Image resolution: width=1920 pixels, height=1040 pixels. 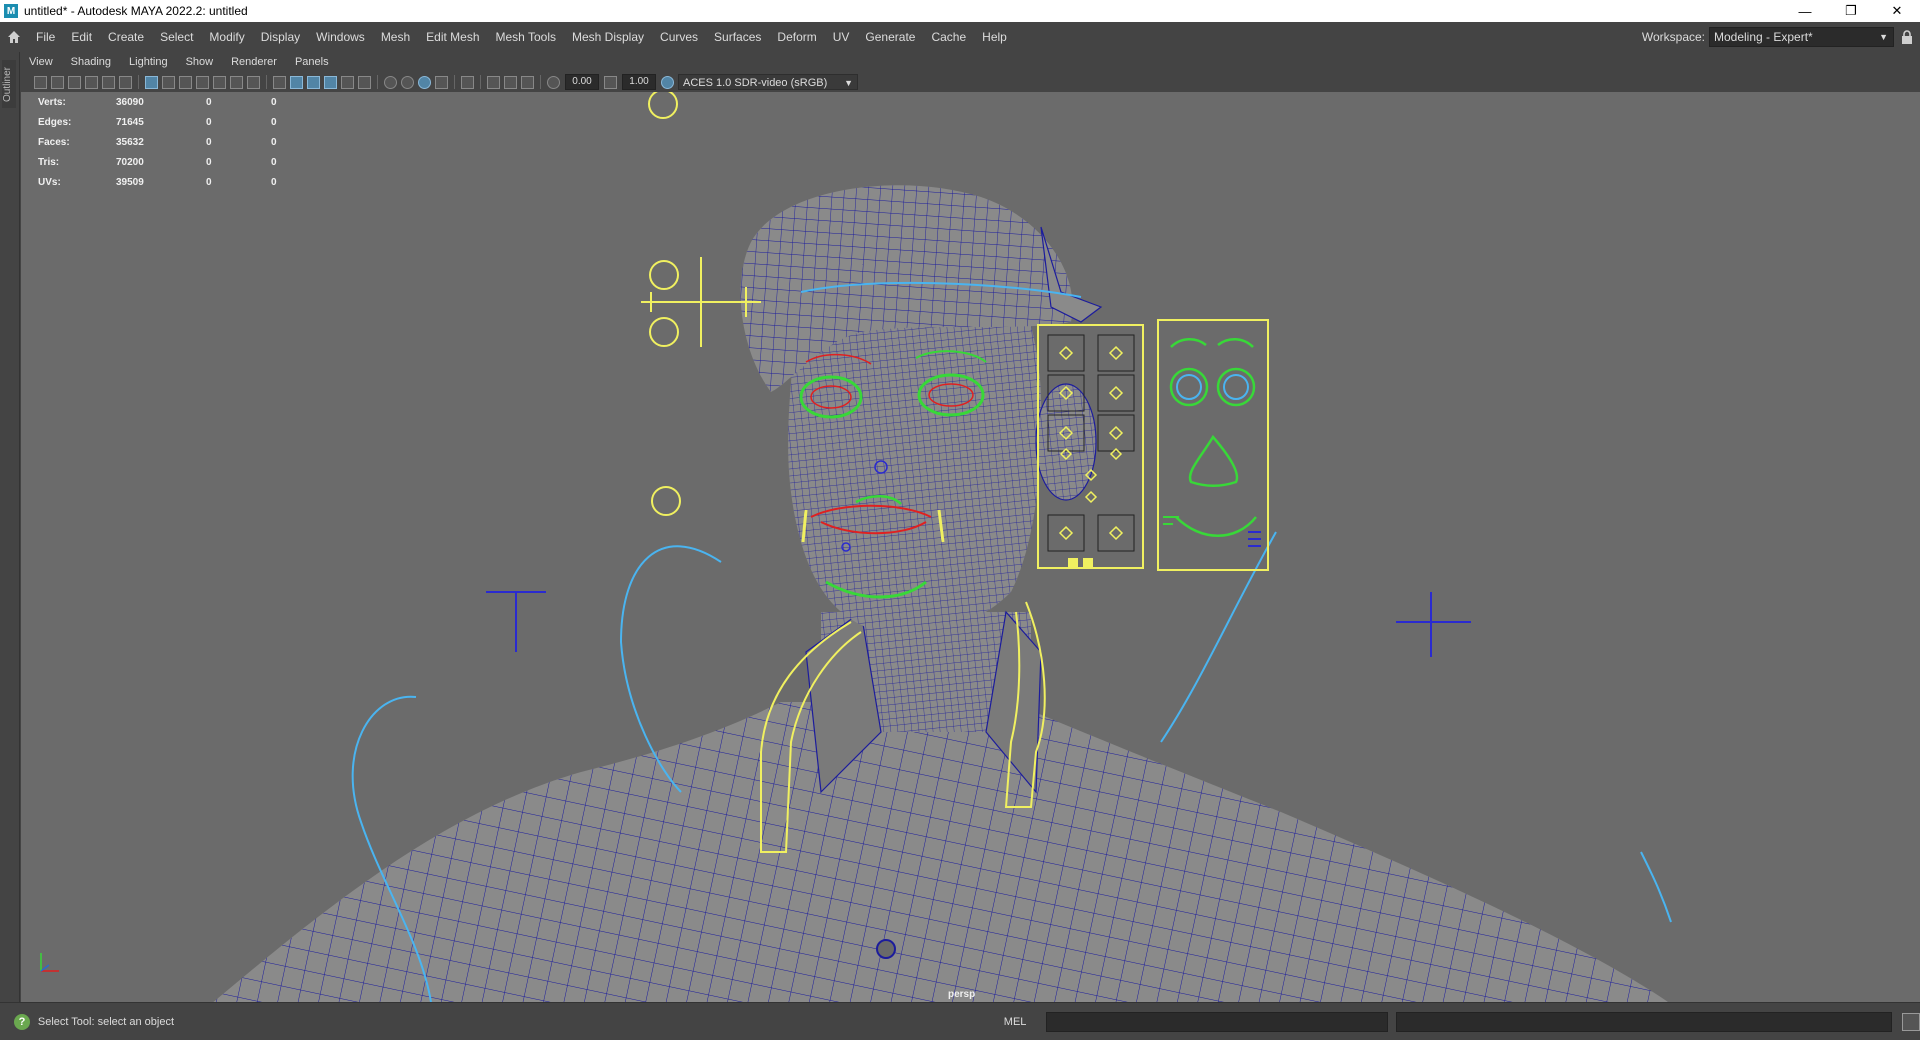 I want to click on command-result-field, so click(x=1644, y=1021).